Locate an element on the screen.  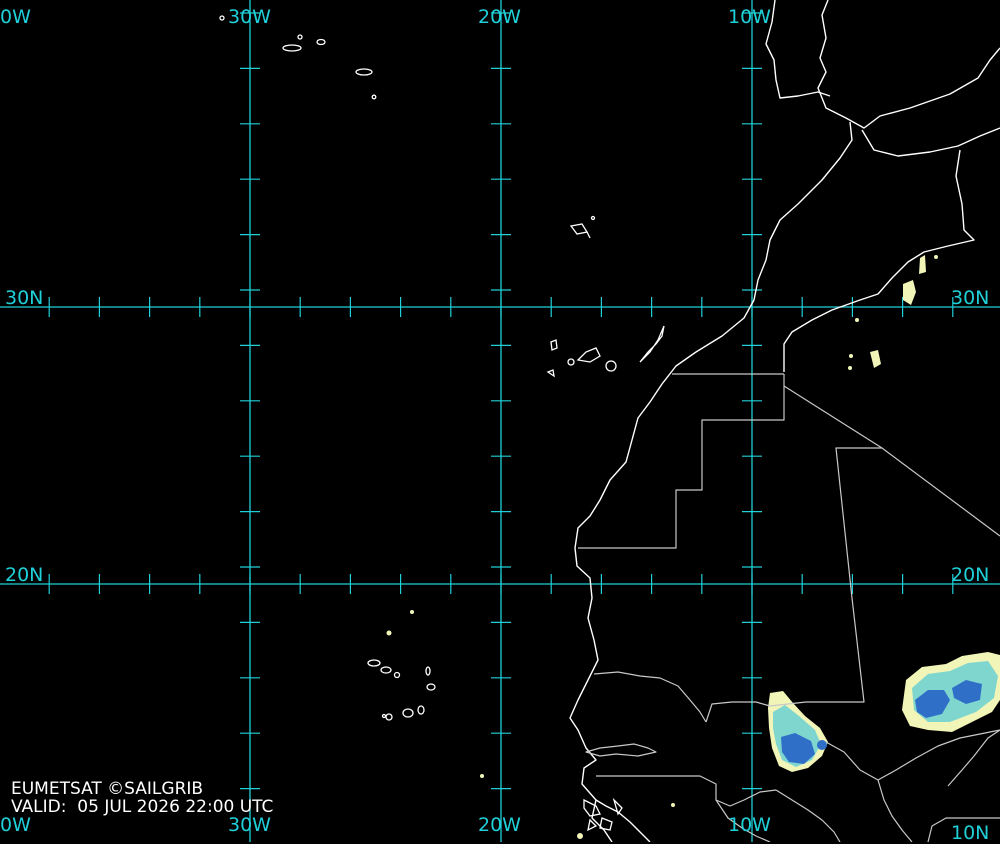
bottom-label-30w: 30W is located at coordinates (249, 825).